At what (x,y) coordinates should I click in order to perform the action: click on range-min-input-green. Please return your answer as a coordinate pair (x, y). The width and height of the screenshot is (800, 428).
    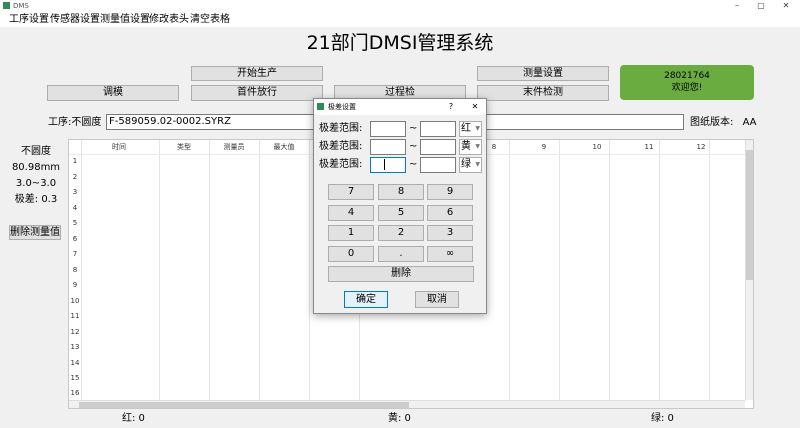
    Looking at the image, I should click on (388, 165).